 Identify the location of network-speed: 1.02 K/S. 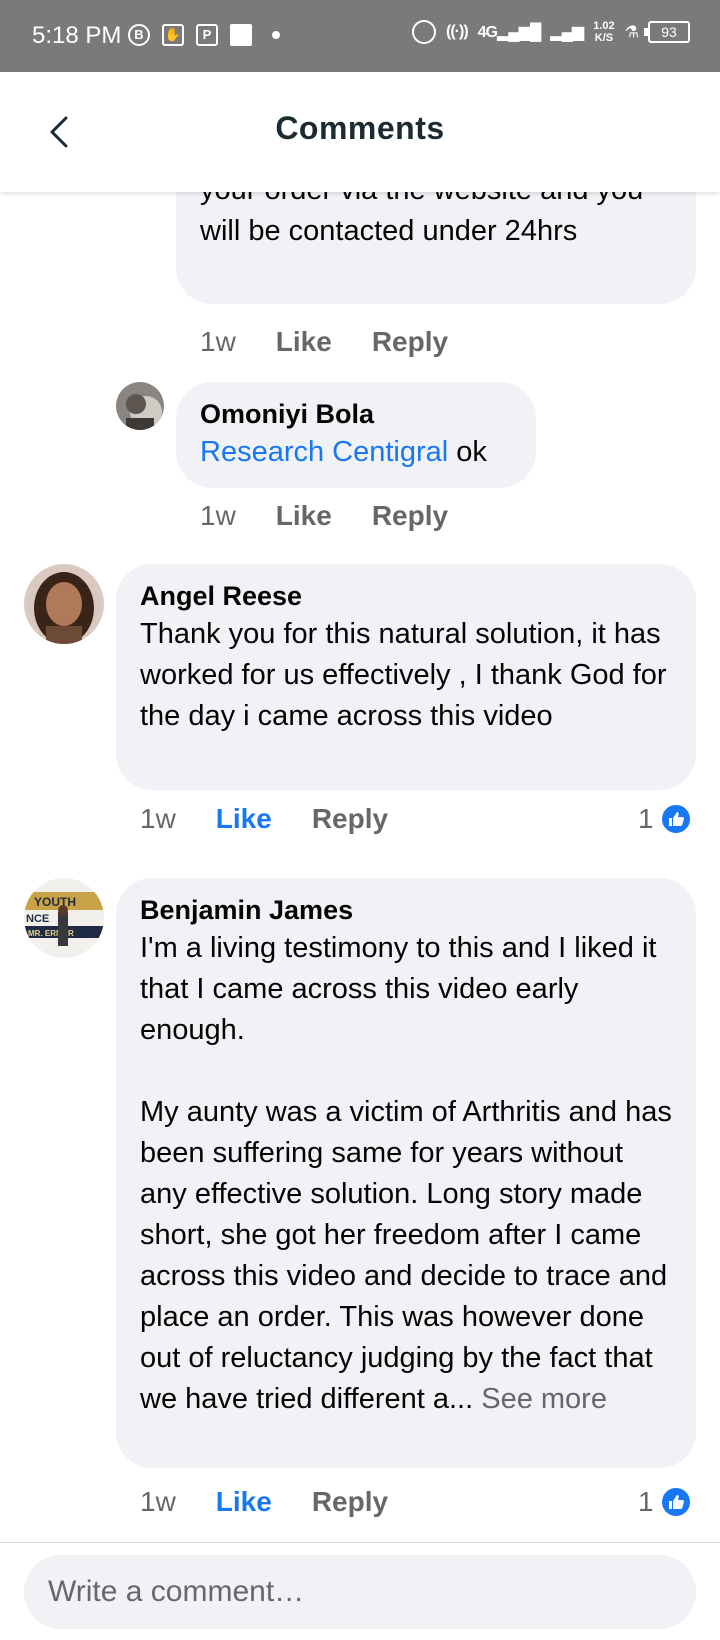
(603, 32).